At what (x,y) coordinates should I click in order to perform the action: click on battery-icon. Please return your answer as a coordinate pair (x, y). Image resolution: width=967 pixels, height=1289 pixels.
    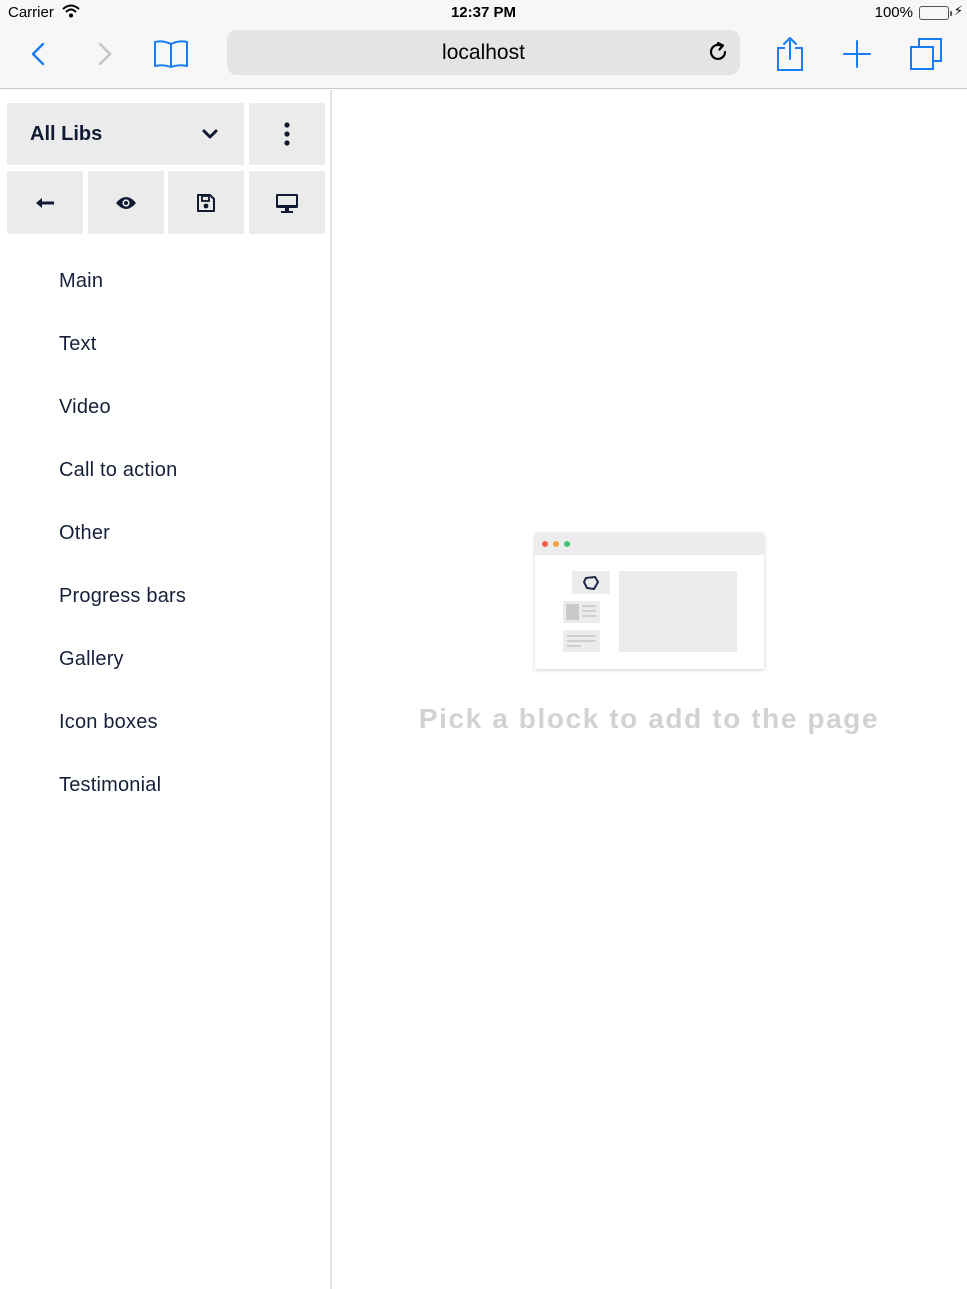
    Looking at the image, I should click on (935, 13).